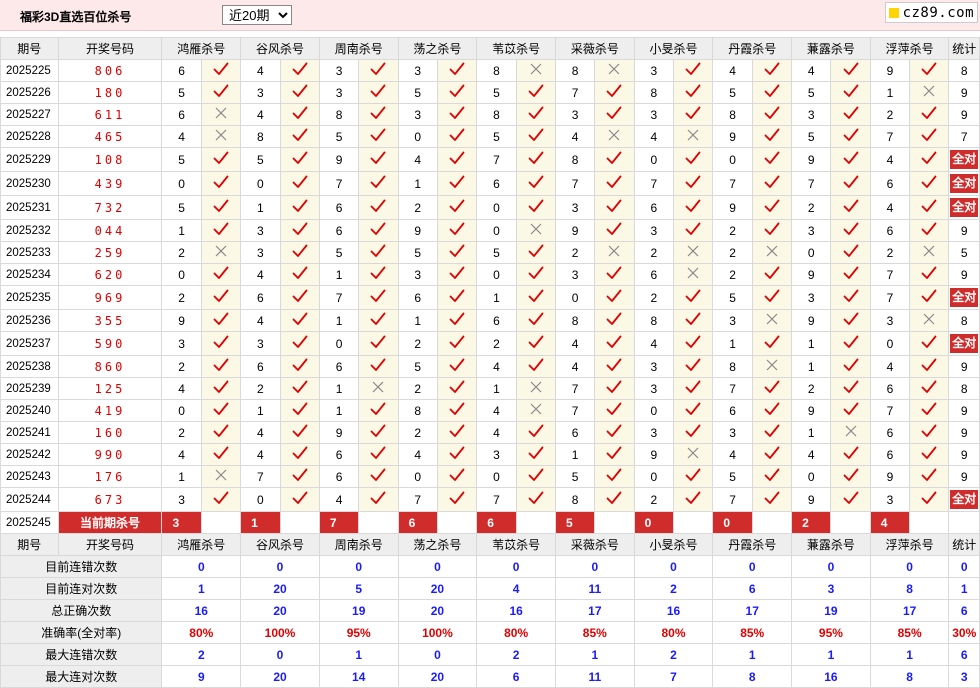 This screenshot has width=980, height=688. I want to click on issue-number: 2025228, so click(29, 136).